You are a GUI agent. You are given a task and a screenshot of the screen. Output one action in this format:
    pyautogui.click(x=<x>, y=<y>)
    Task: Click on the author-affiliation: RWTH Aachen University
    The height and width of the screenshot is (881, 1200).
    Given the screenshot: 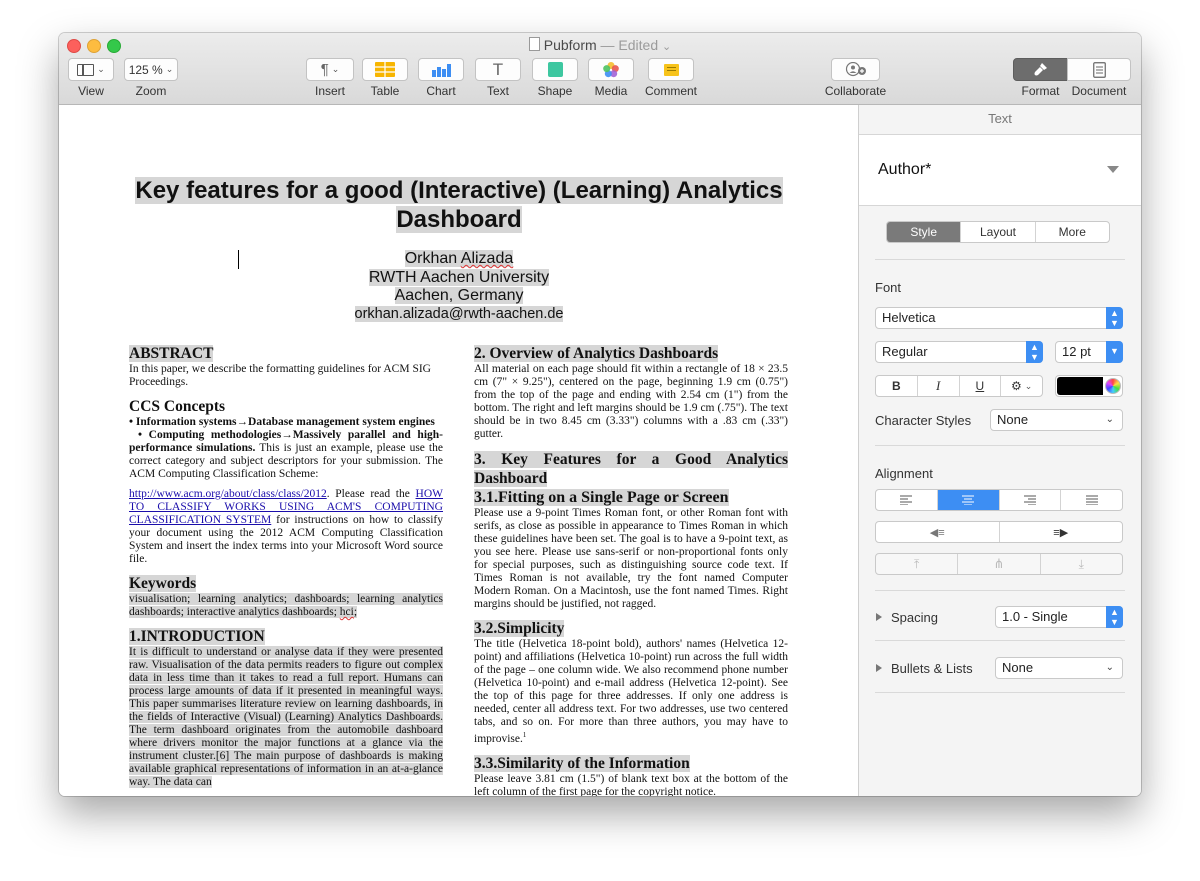 What is the action you would take?
    pyautogui.click(x=459, y=278)
    